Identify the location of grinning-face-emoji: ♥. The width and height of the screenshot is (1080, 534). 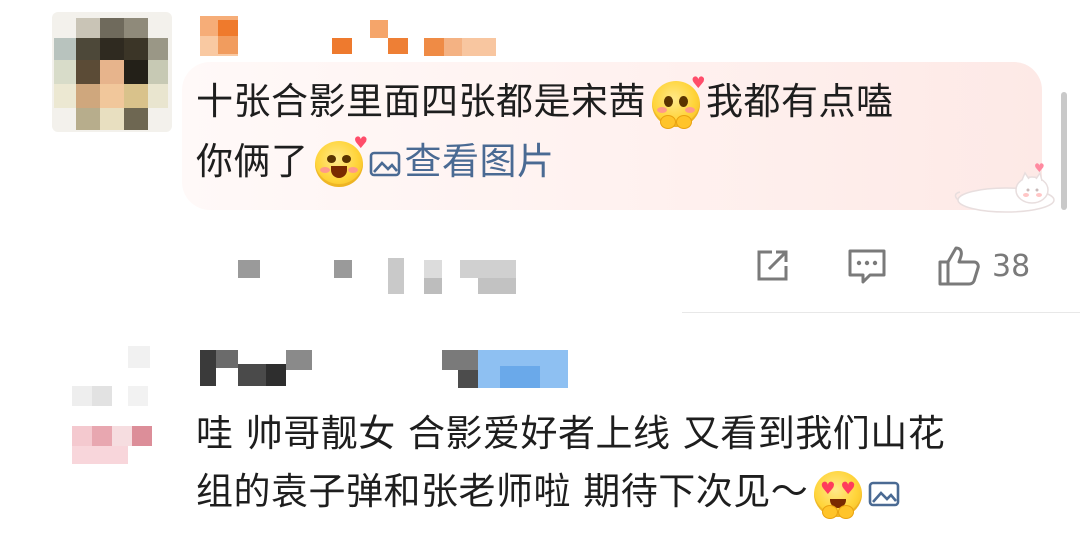
(341, 160).